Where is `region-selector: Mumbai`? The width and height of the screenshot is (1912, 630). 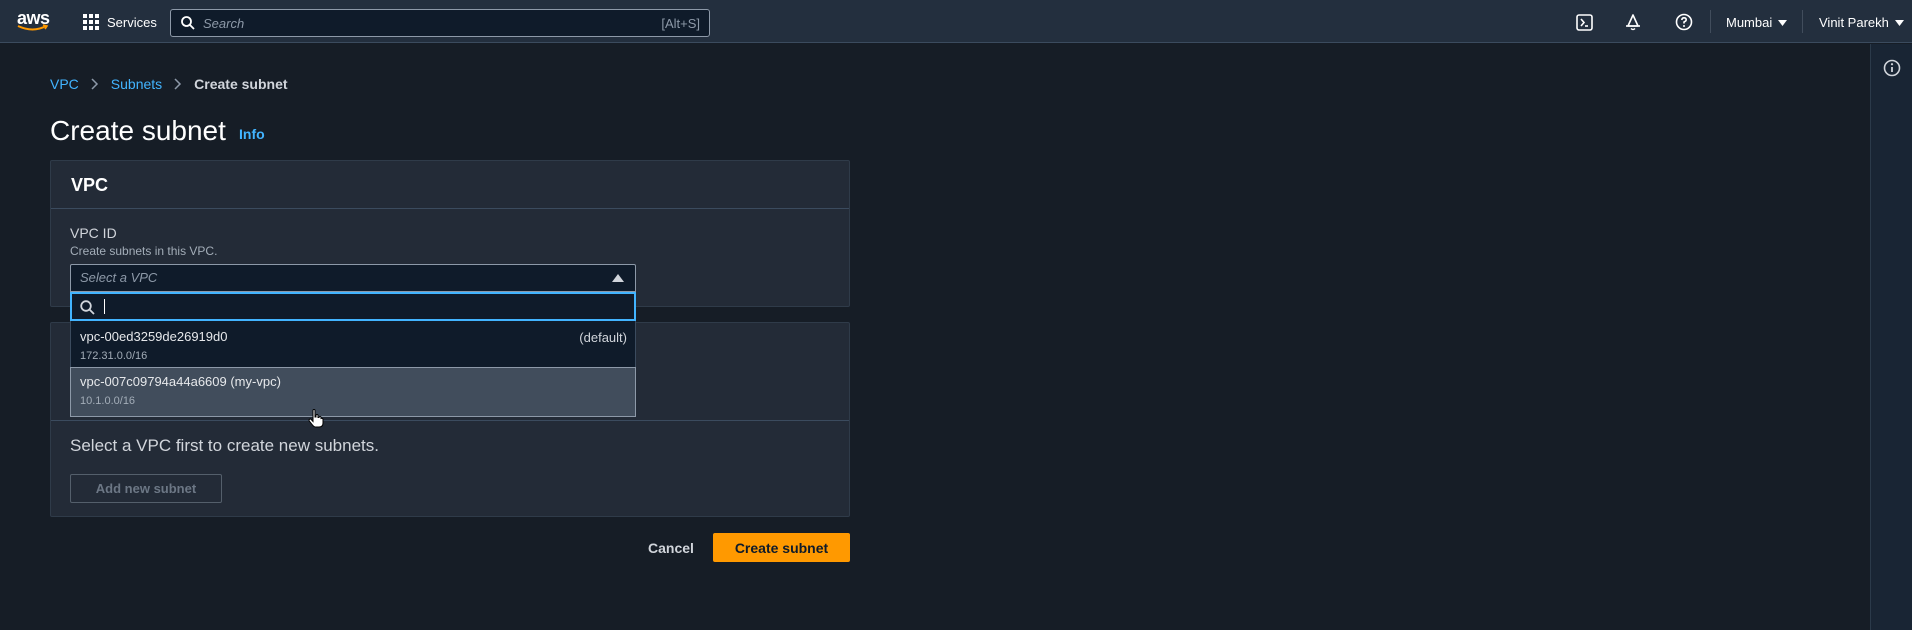
region-selector: Mumbai is located at coordinates (1757, 22).